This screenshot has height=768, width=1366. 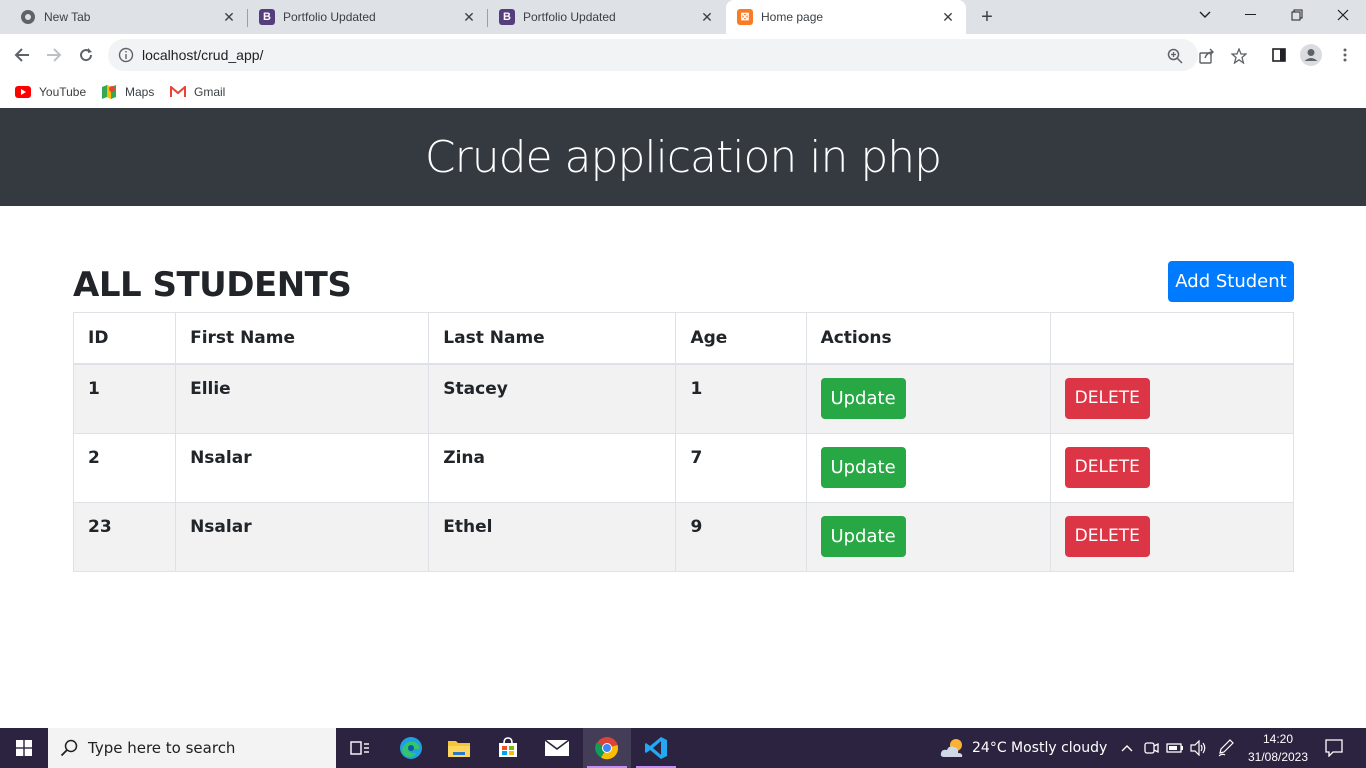 I want to click on bookmark-gmail: Gmail, so click(x=197, y=92).